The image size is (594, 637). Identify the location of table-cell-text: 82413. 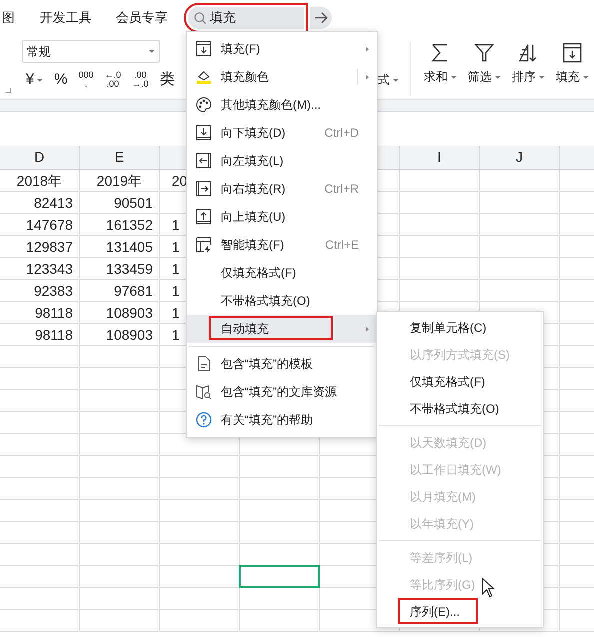
(53, 203).